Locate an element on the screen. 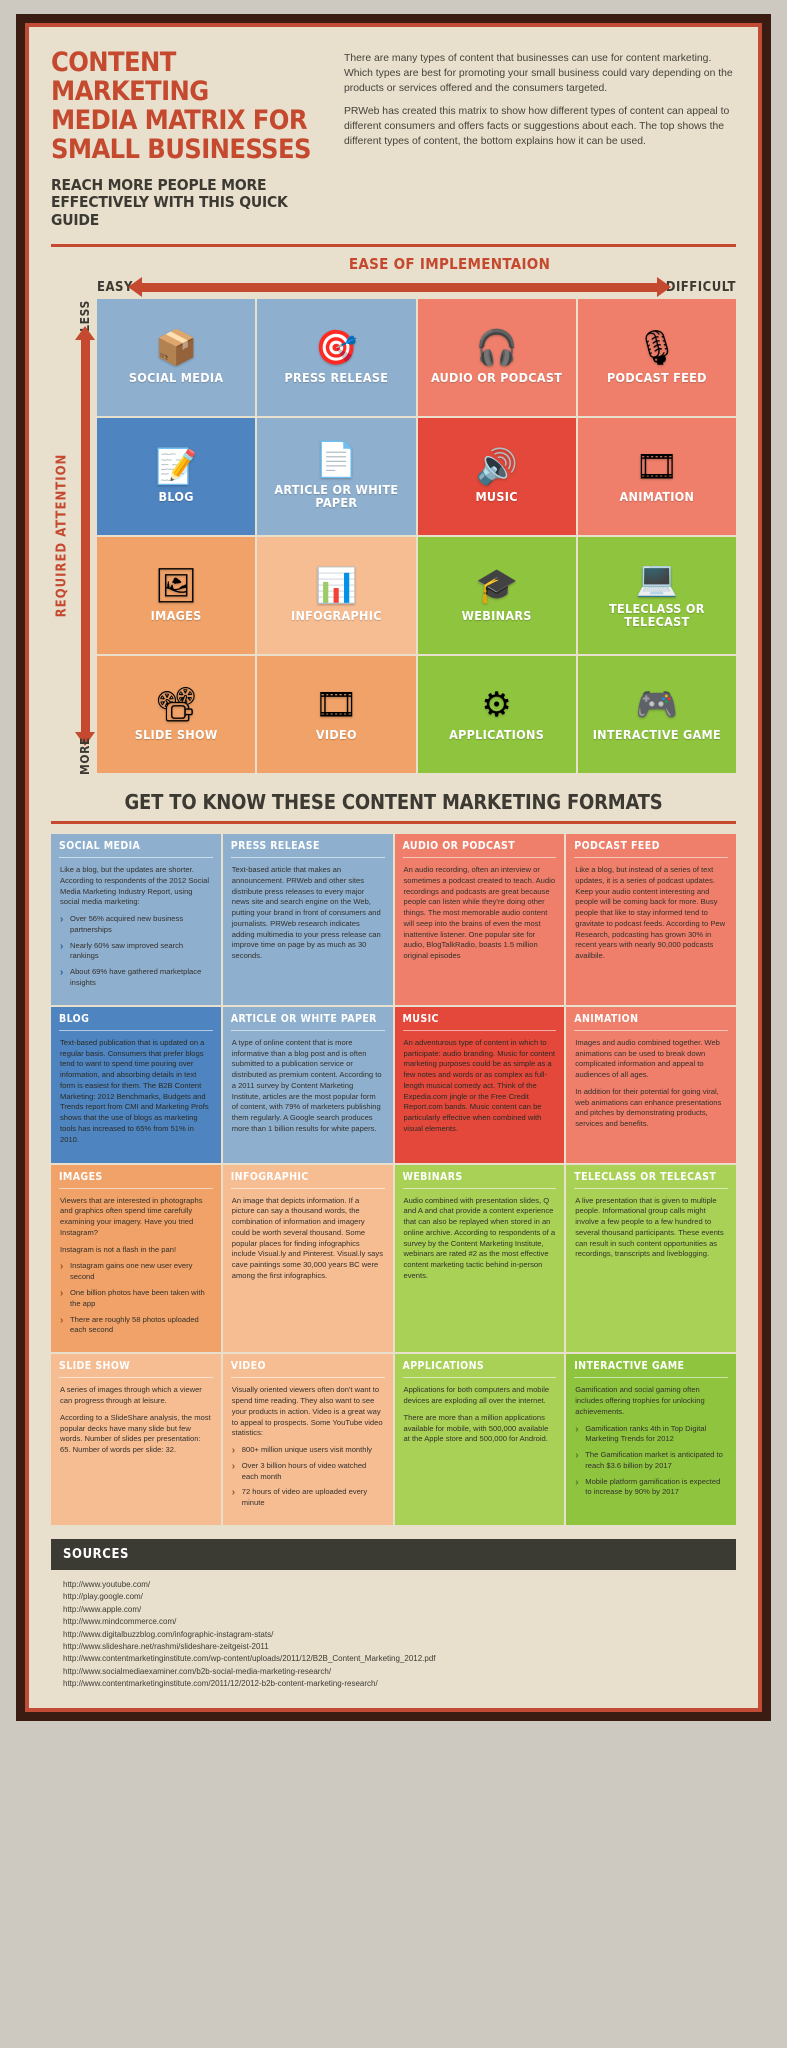 This screenshot has height=2048, width=787. matrix-cell-podcast-feed: 🎙 PODCAST FEED is located at coordinates (656, 357).